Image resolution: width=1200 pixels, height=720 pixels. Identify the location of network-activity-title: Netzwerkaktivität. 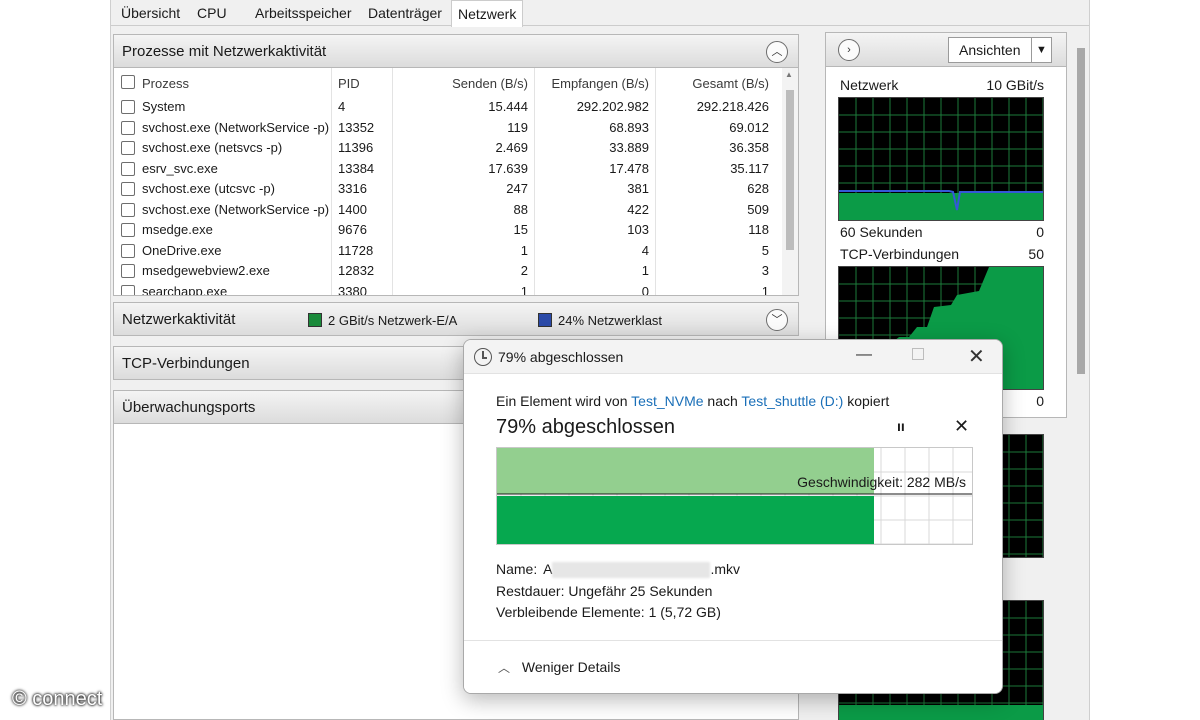
(179, 319).